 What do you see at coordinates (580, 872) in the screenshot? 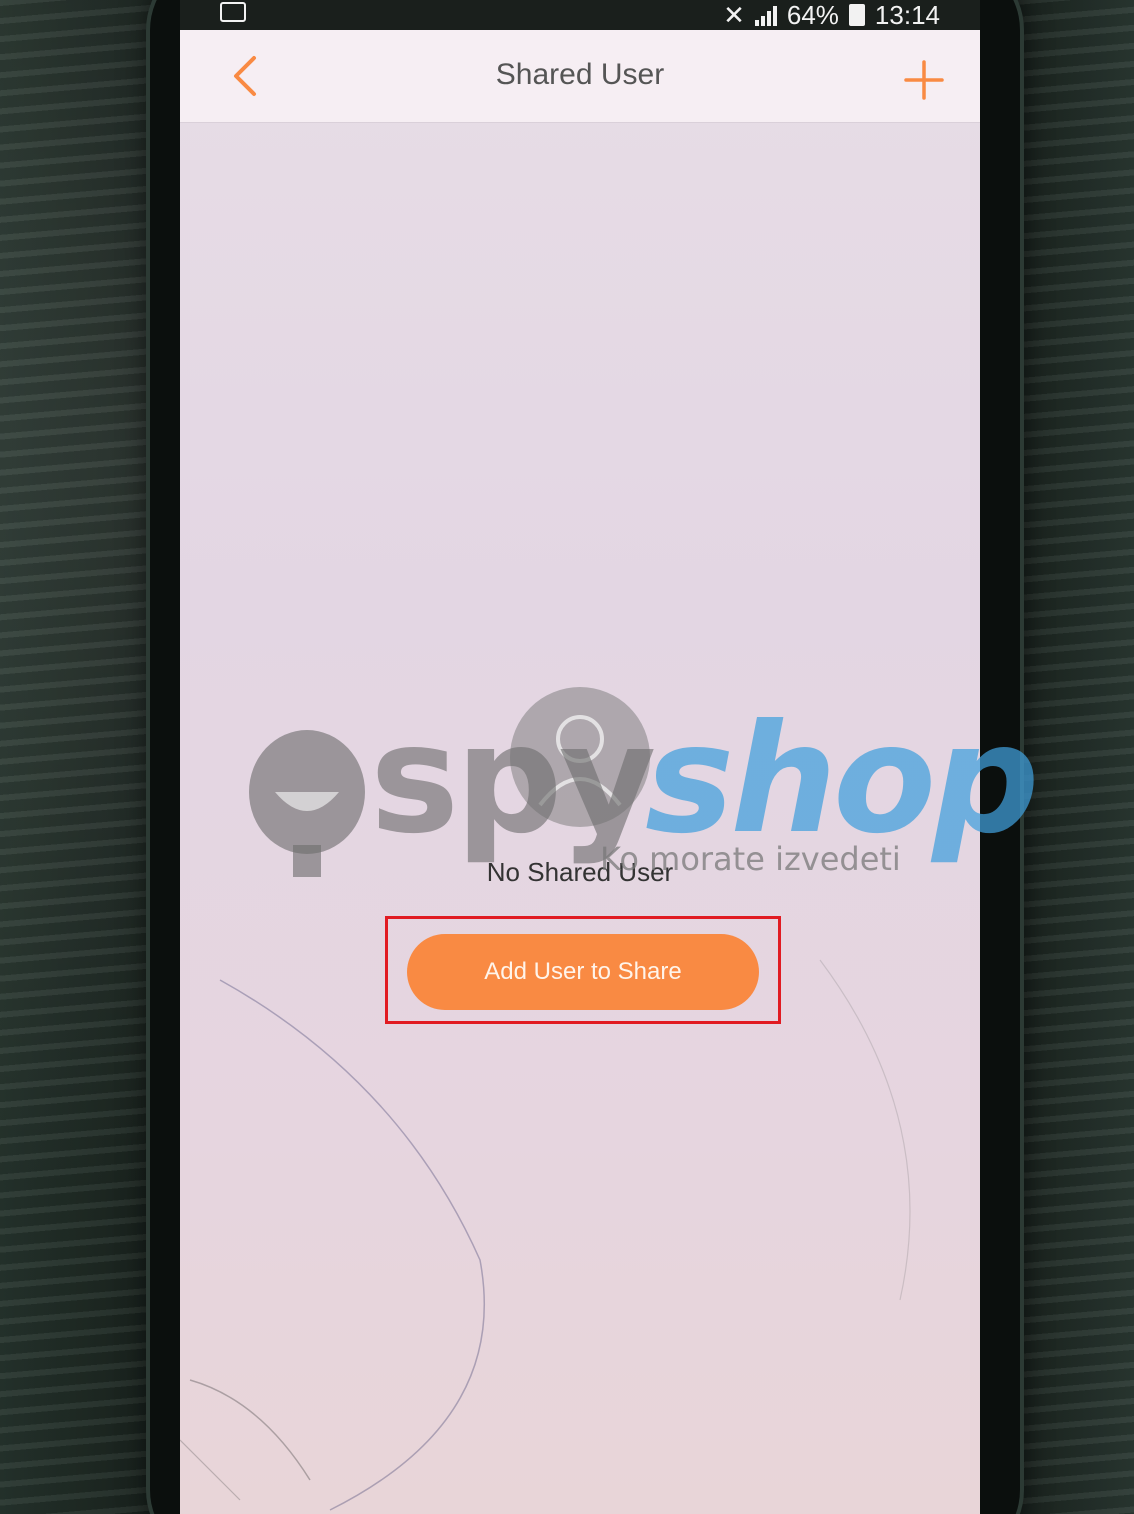
I see `empty-state-message: No Shared User` at bounding box center [580, 872].